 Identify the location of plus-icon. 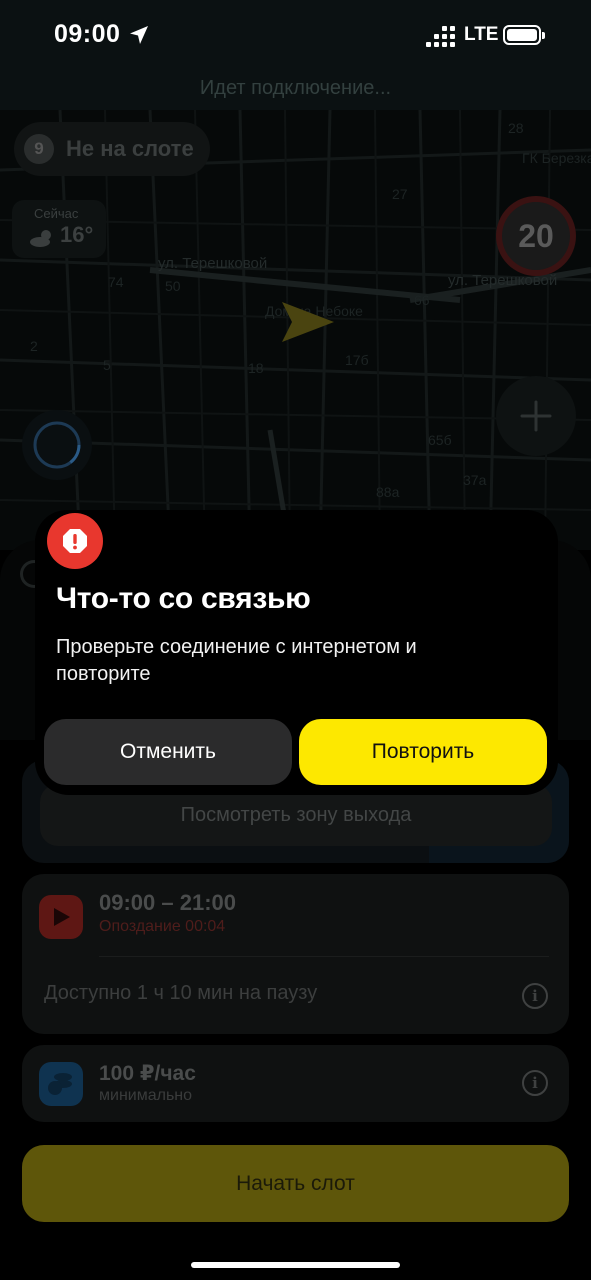
(536, 416).